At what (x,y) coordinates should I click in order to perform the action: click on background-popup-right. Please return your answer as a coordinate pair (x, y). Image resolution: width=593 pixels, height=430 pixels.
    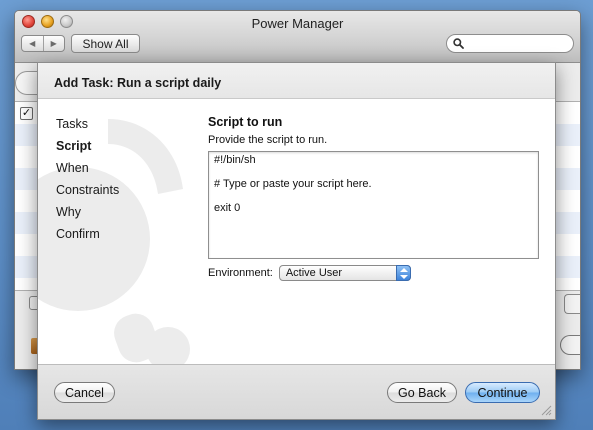
    Looking at the image, I should click on (572, 304).